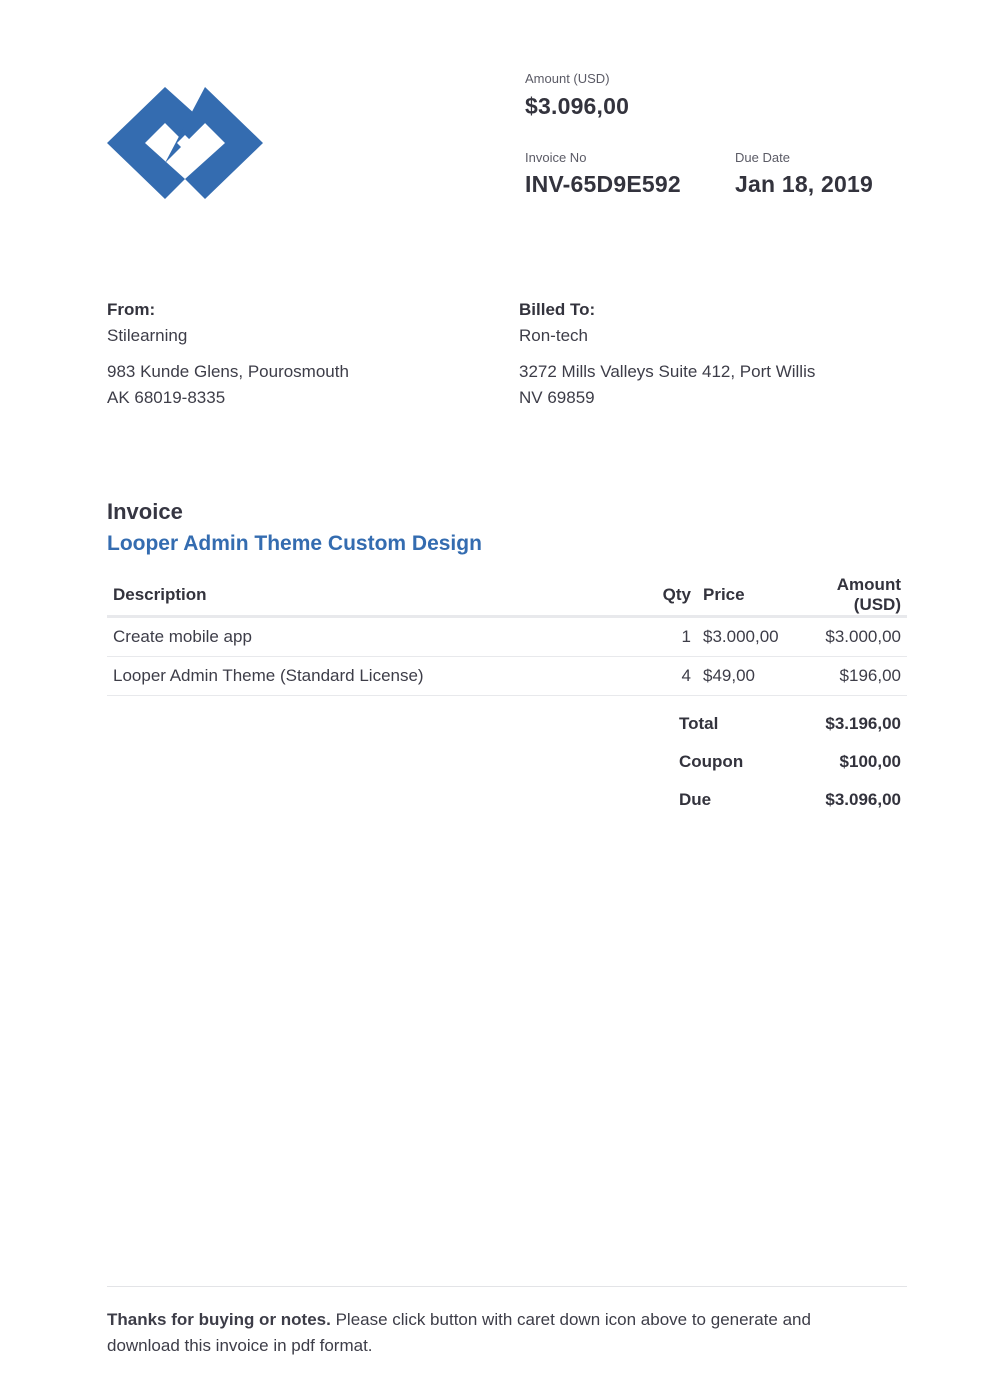 The image size is (992, 1400). Describe the element at coordinates (668, 636) in the screenshot. I see `row-qty: 1` at that location.